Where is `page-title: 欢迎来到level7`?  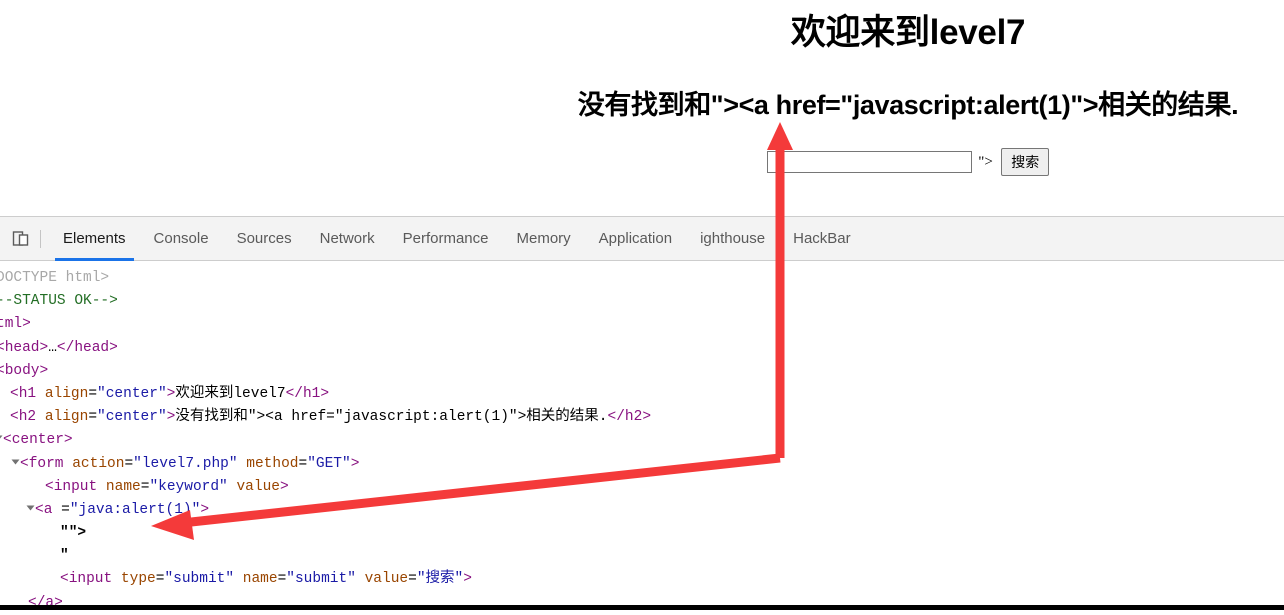 page-title: 欢迎来到level7 is located at coordinates (908, 32).